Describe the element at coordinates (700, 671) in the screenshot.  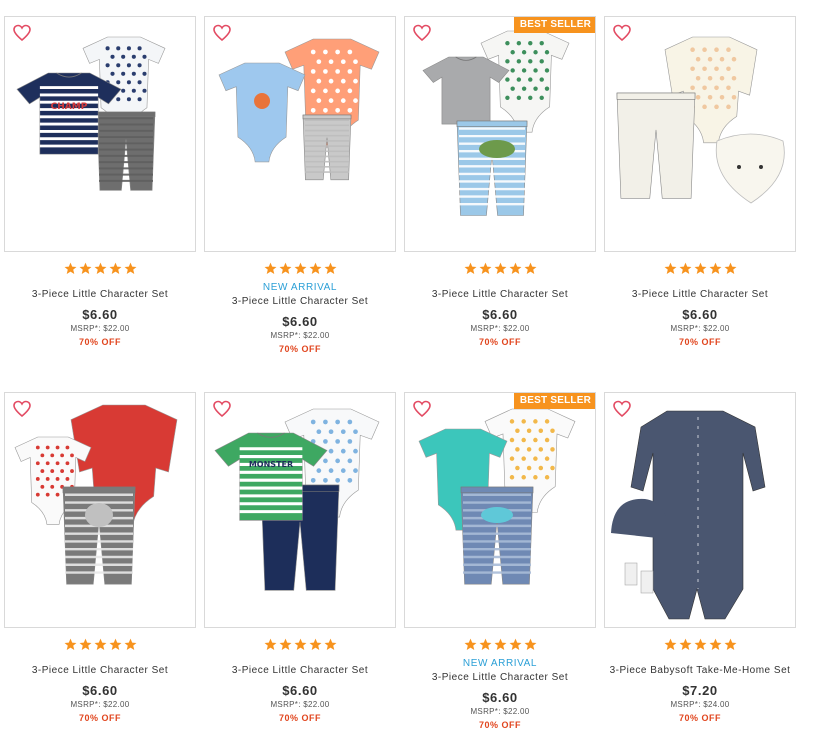
I see `product-name: 3-Piece Babysoft Take-Me-Home Set` at that location.